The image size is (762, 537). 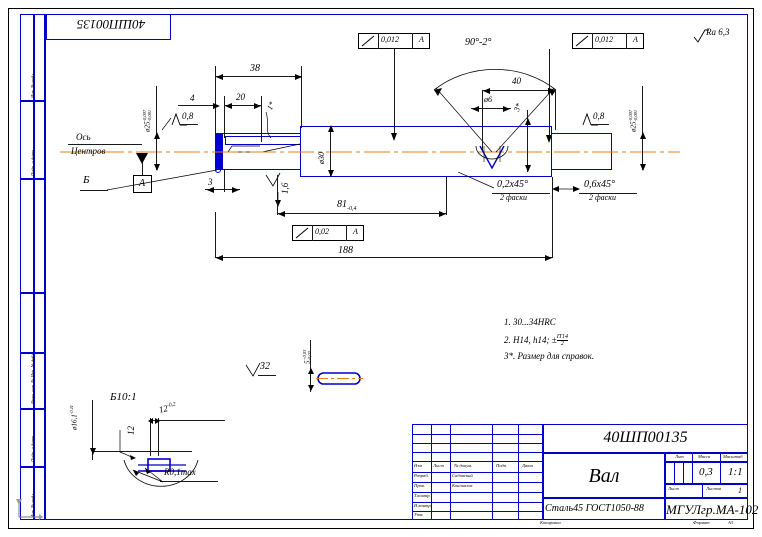 What do you see at coordinates (71, 410) in the screenshot?
I see `detail-dia-tol: -0,11` at bounding box center [71, 410].